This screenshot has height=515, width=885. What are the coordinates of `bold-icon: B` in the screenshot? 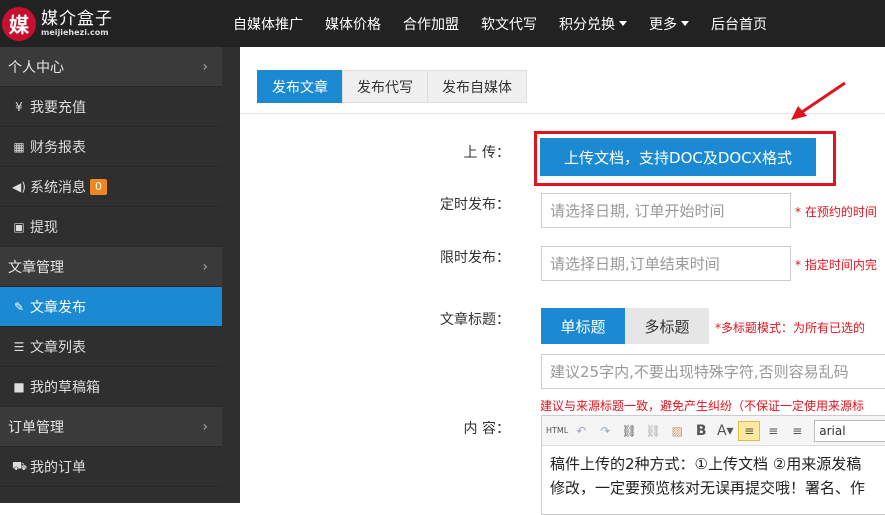 It's located at (701, 431).